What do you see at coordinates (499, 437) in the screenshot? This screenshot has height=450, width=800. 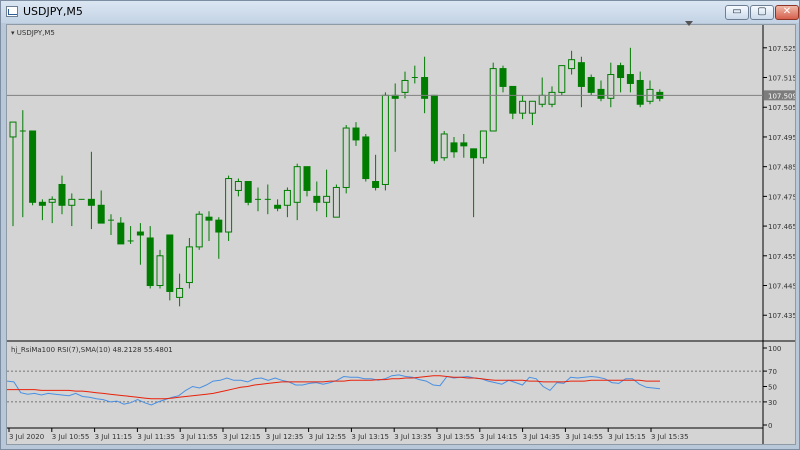 I see `time-tick-label: 3 Jul 14:15` at bounding box center [499, 437].